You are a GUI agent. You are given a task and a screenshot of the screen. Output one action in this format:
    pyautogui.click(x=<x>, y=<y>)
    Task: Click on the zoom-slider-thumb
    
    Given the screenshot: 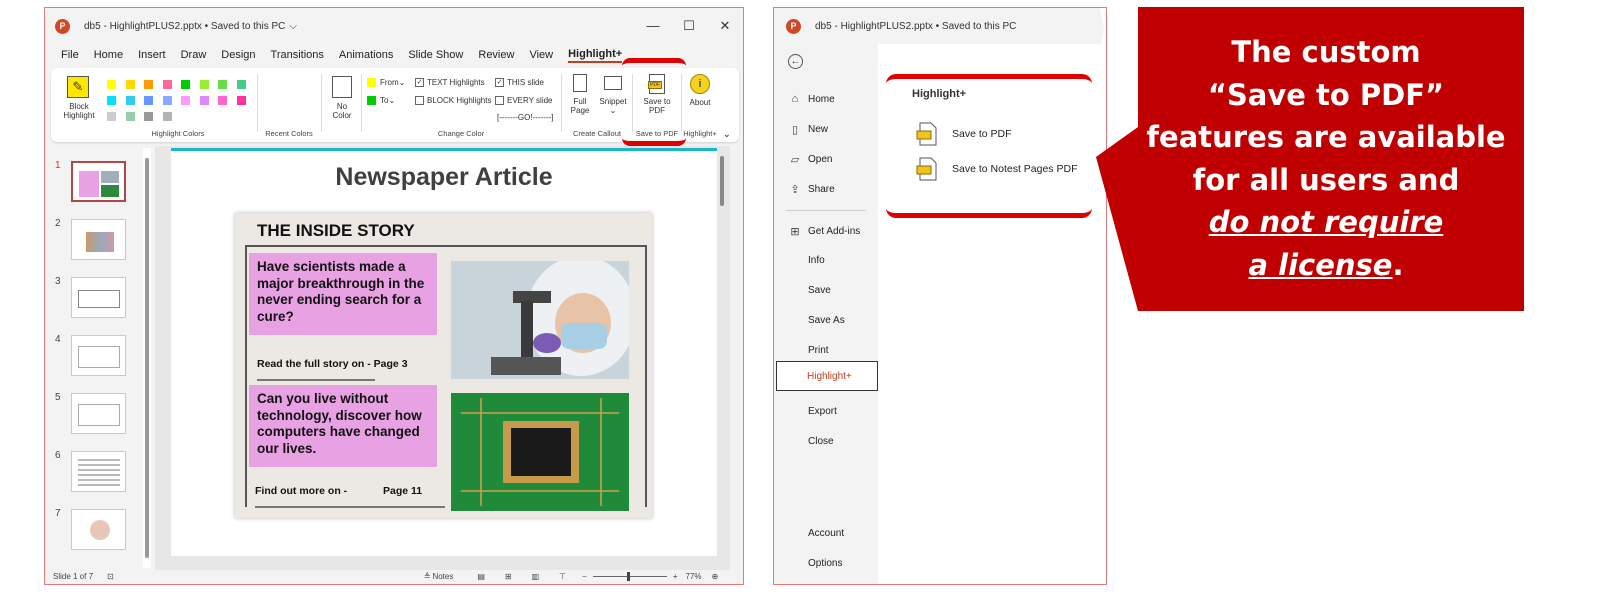 What is the action you would take?
    pyautogui.click(x=628, y=576)
    